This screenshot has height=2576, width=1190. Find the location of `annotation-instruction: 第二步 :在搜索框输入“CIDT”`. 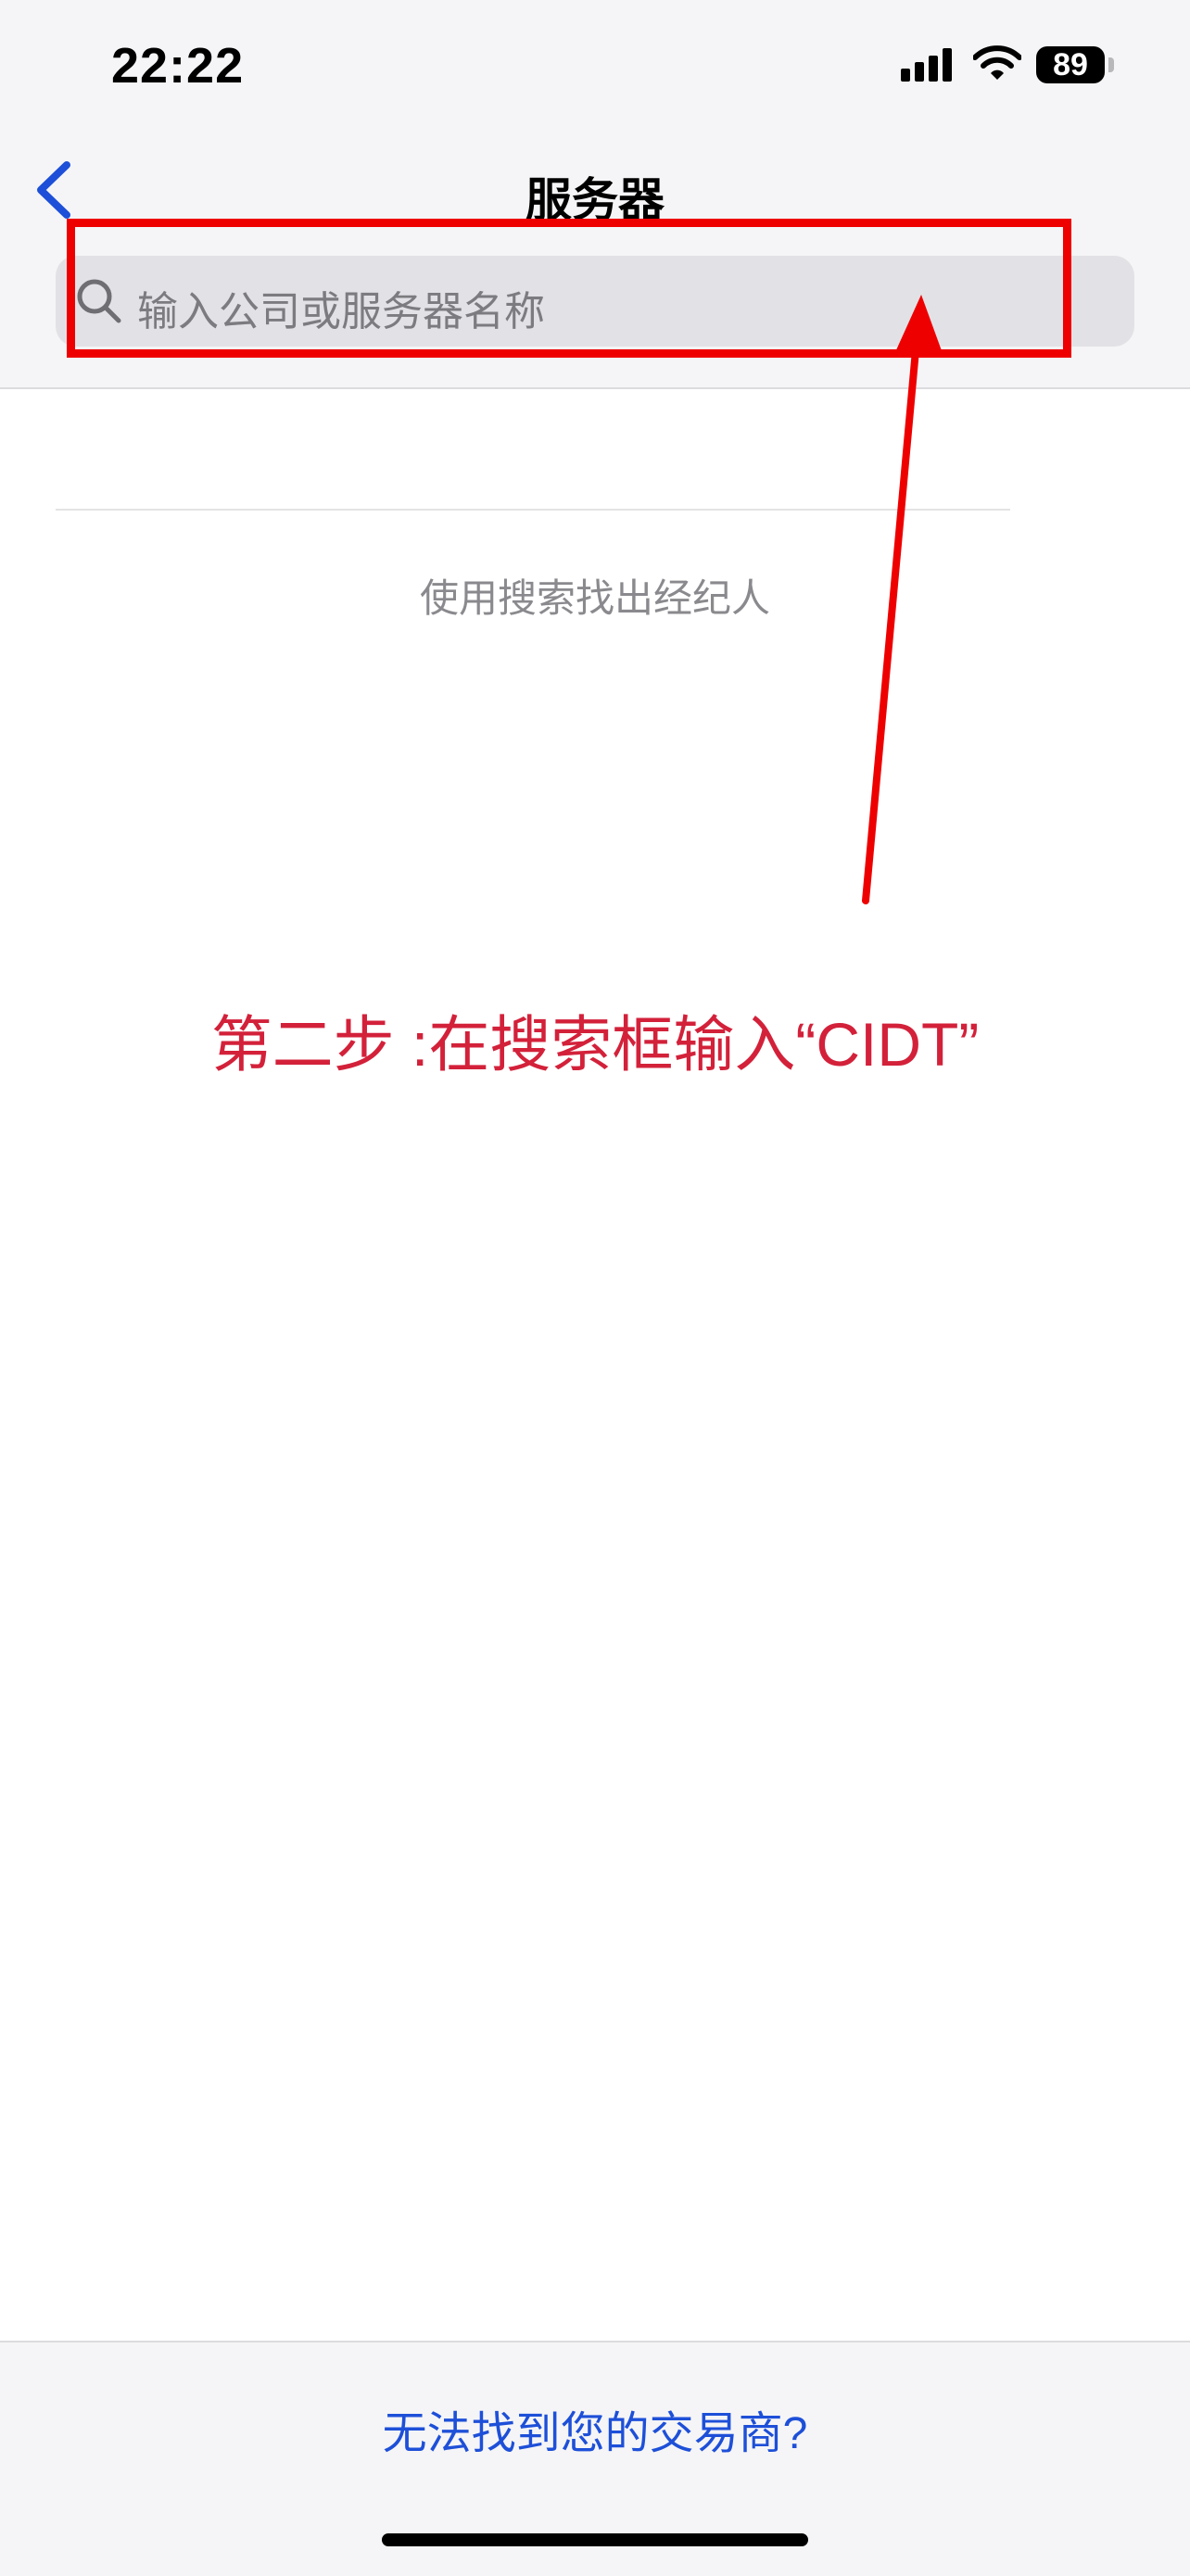

annotation-instruction: 第二步 :在搜索框输入“CIDT” is located at coordinates (595, 1044).